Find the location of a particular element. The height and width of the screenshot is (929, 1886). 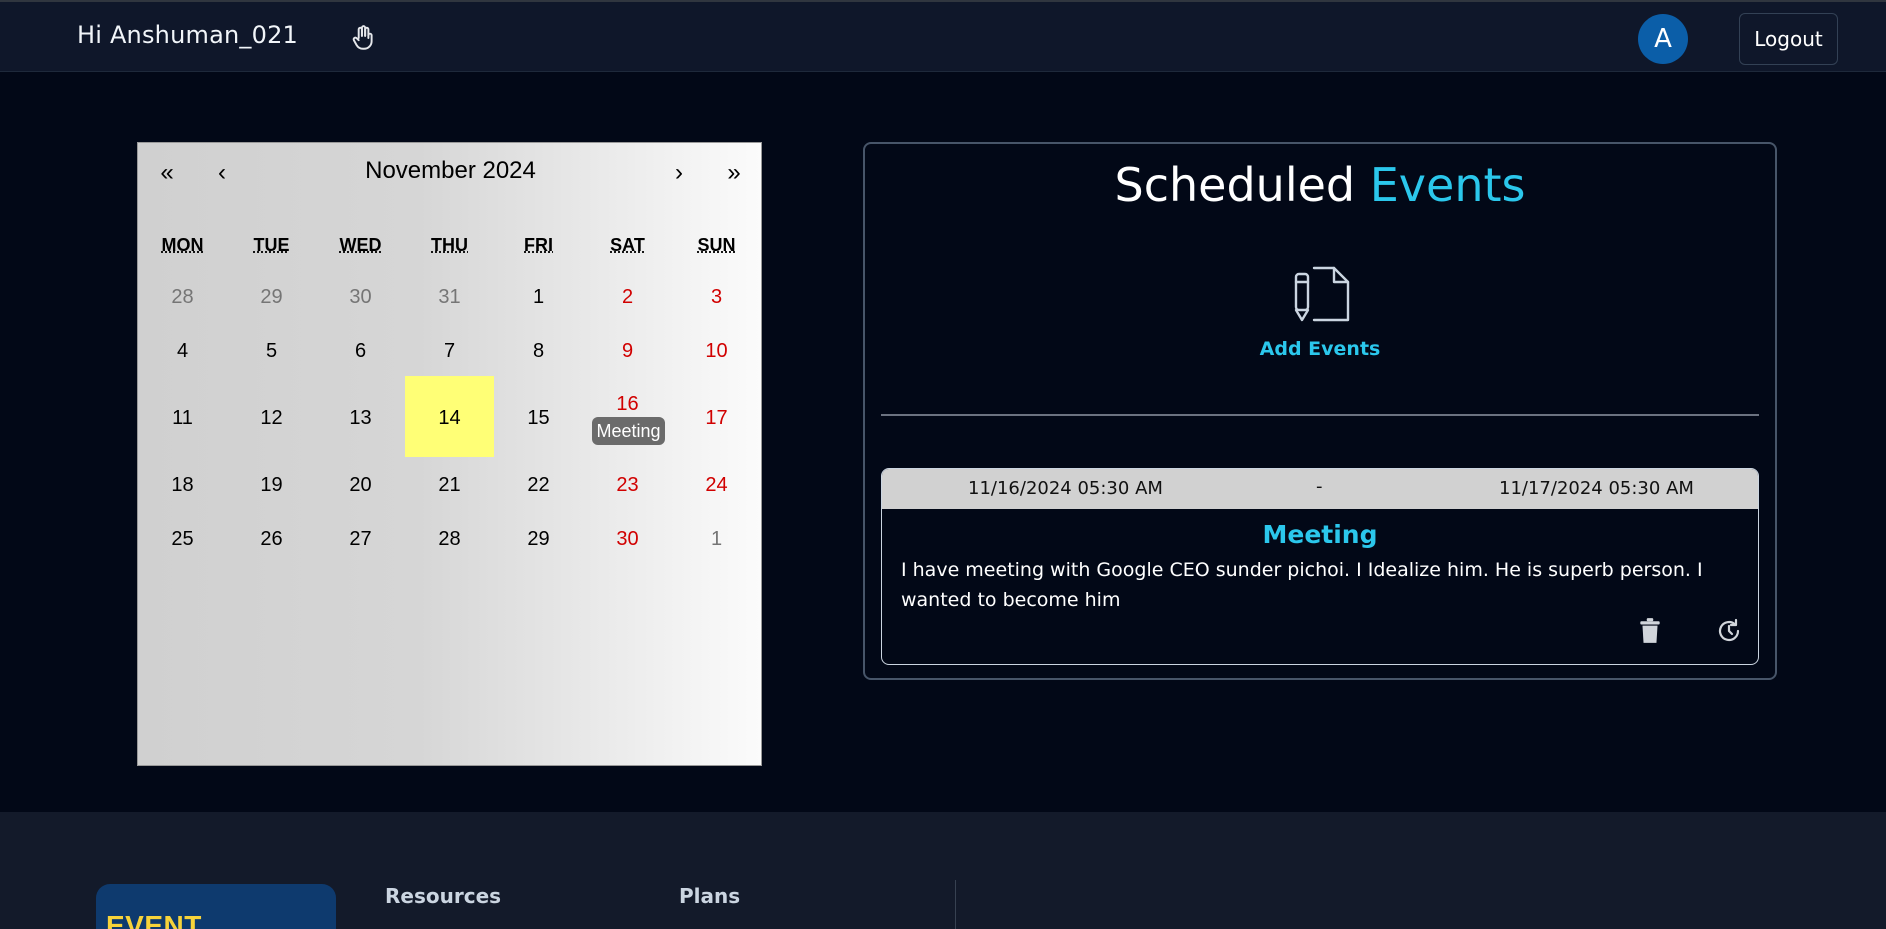

calendar-month-label: November 2024 is located at coordinates (450, 171).